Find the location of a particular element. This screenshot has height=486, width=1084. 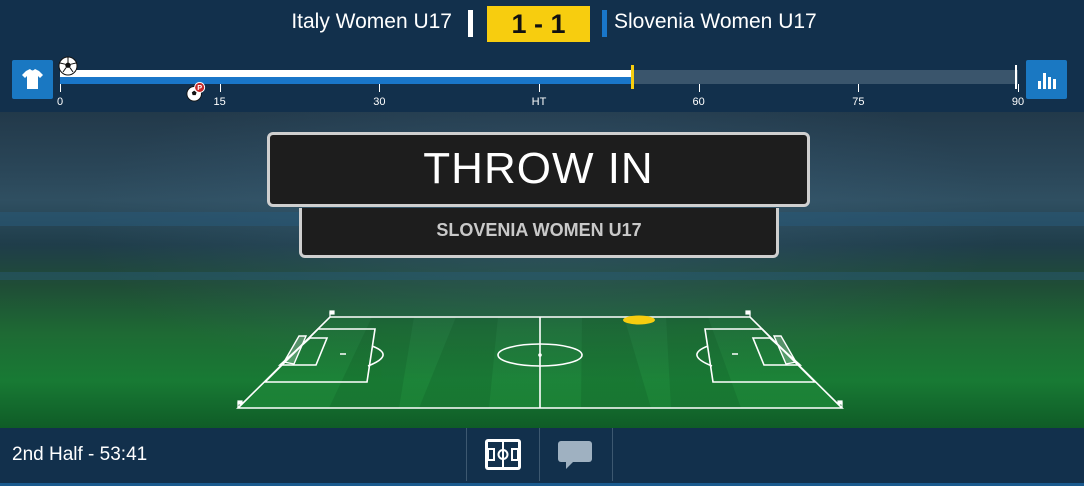

score-badge: 1 - 1 is located at coordinates (538, 24).